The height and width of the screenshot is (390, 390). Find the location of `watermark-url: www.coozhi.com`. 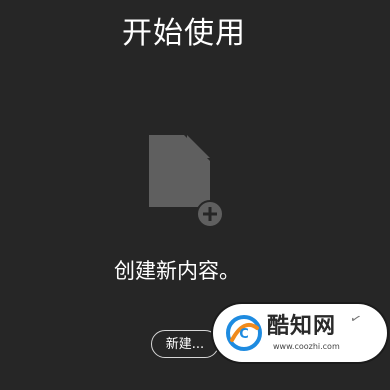

watermark-url: www.coozhi.com is located at coordinates (306, 346).